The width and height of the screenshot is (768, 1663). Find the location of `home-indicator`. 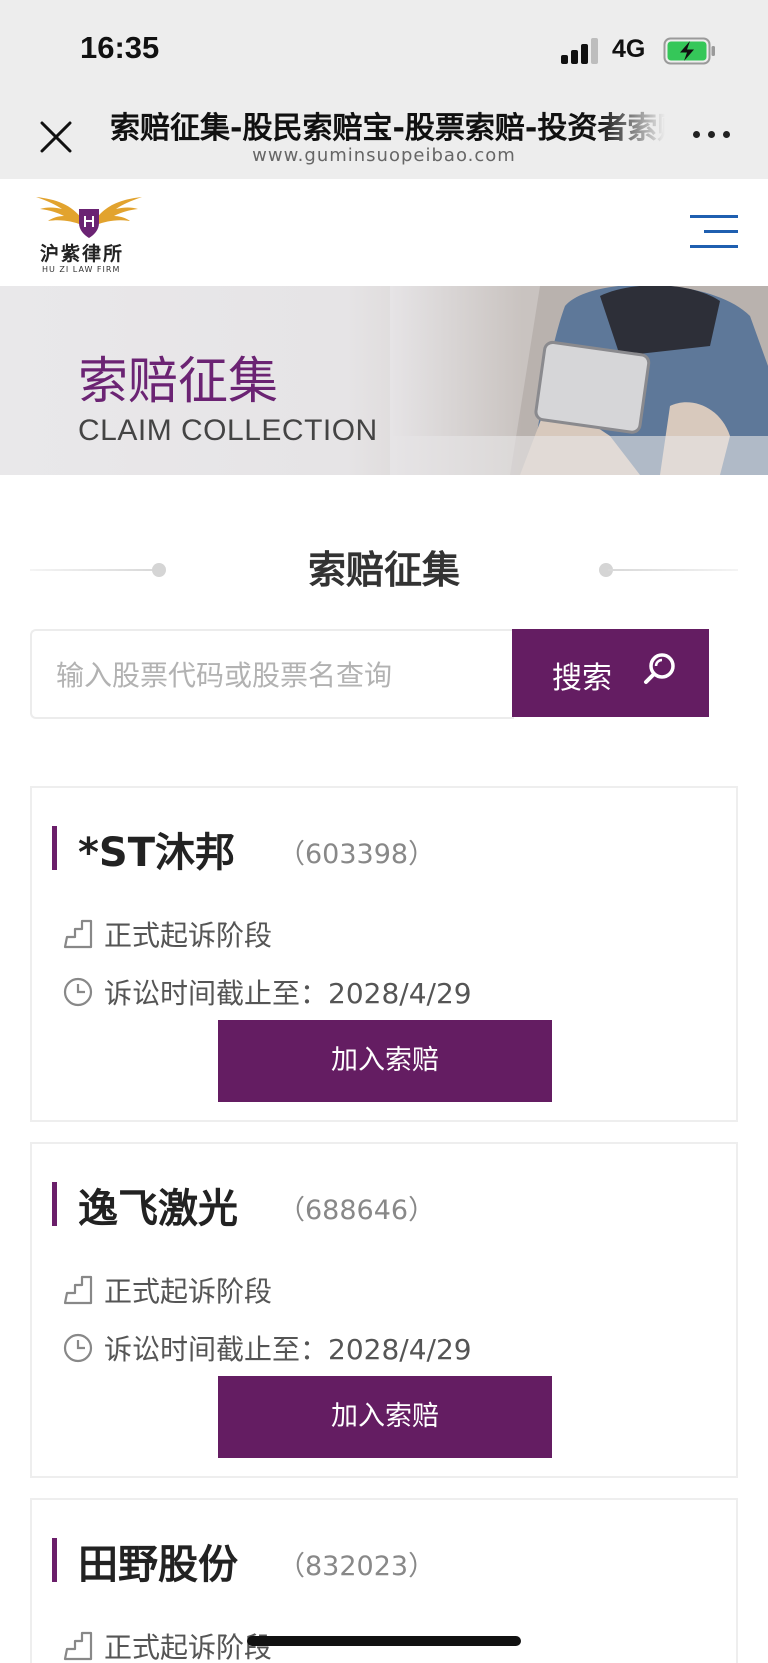

home-indicator is located at coordinates (384, 1641).